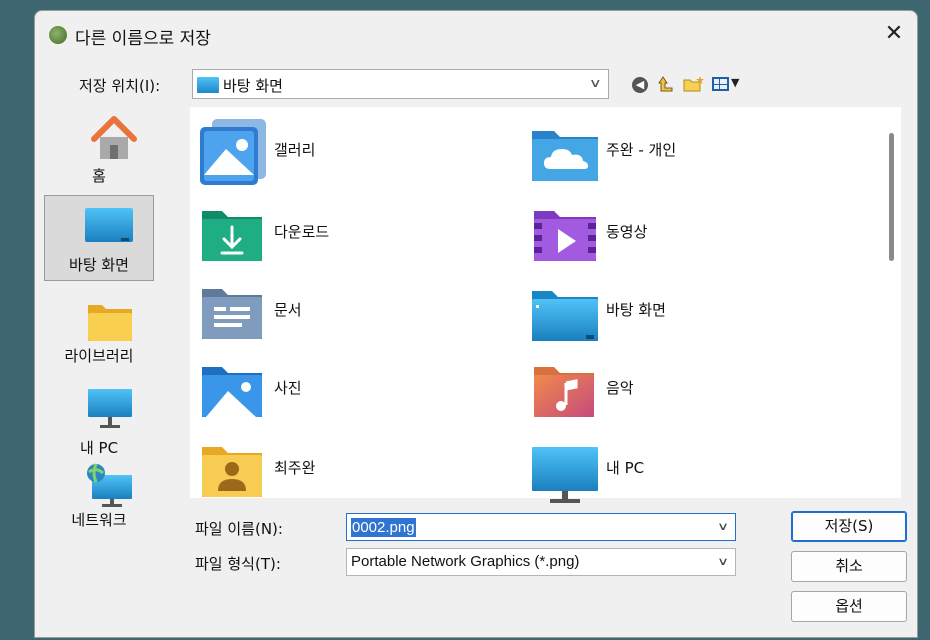 The height and width of the screenshot is (640, 930). Describe the element at coordinates (666, 86) in the screenshot. I see `up-folder-icon` at that location.